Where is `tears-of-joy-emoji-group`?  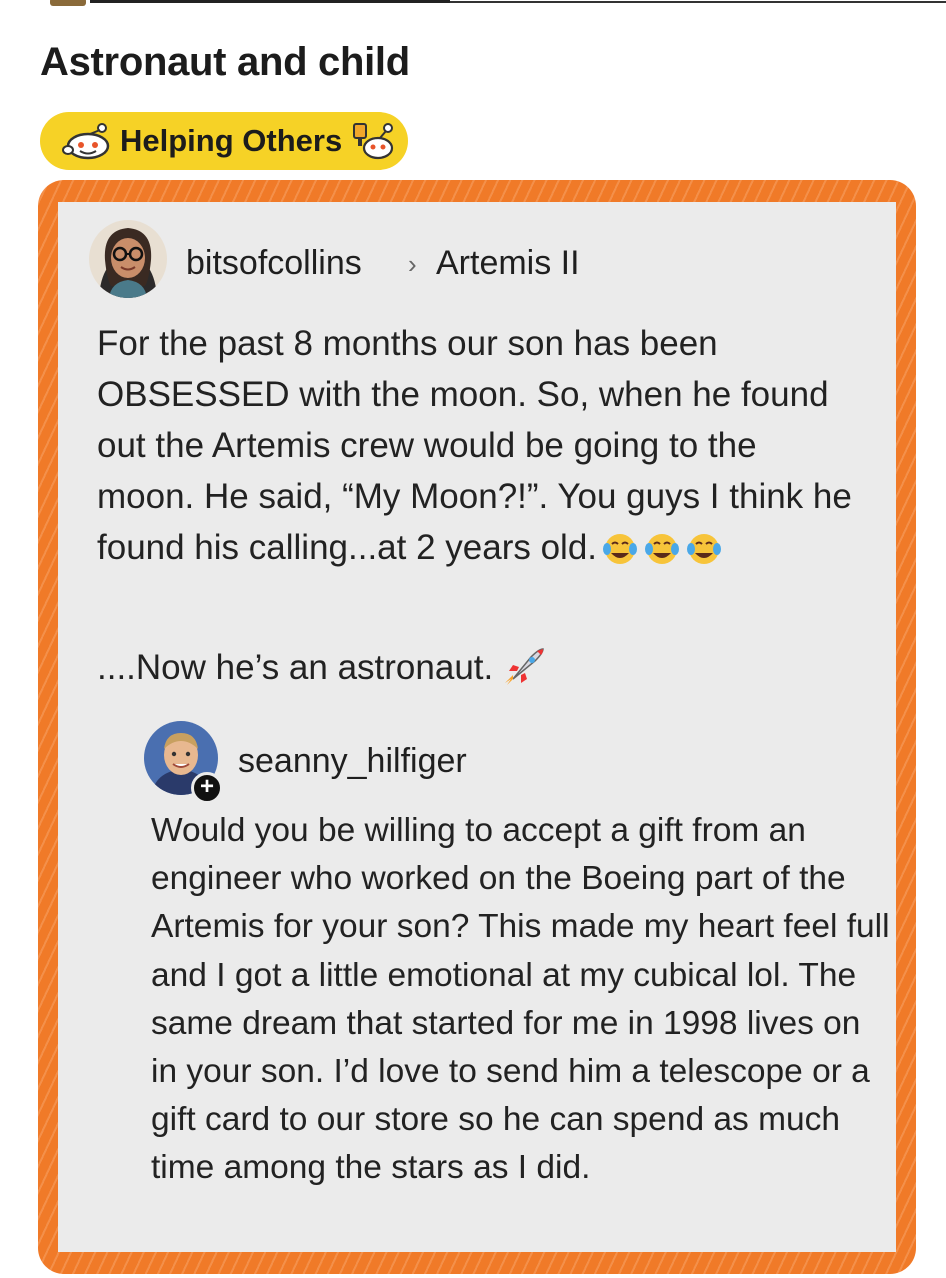 tears-of-joy-emoji-group is located at coordinates (660, 547).